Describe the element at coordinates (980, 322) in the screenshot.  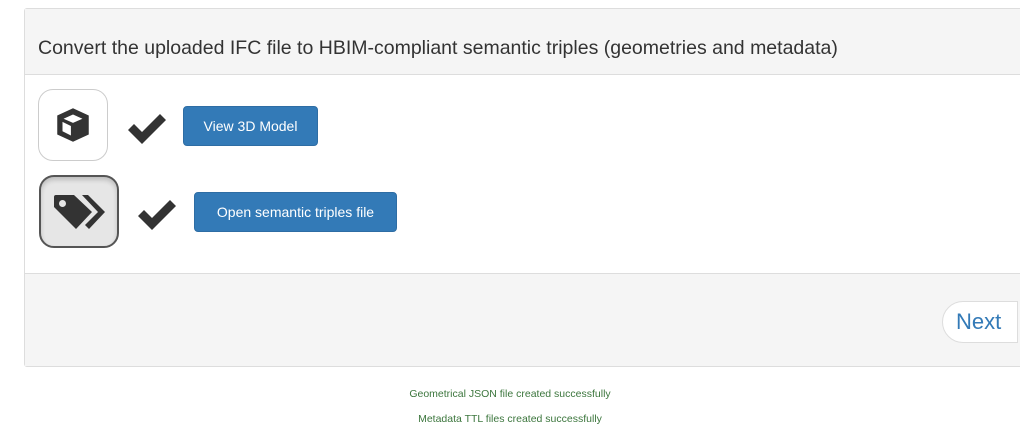
I see `next-button: Next` at that location.